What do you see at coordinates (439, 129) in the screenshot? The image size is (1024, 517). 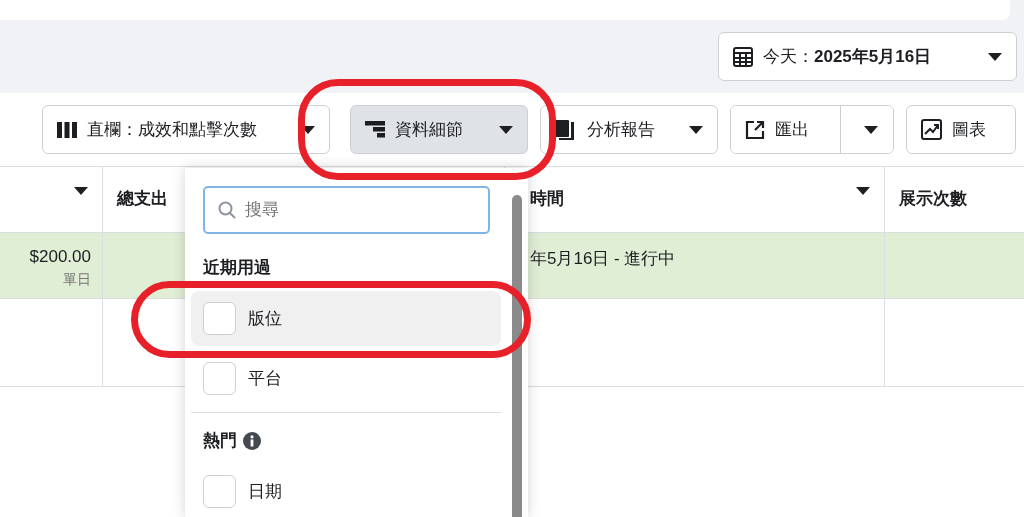 I see `breakdown-button: 資料細節` at bounding box center [439, 129].